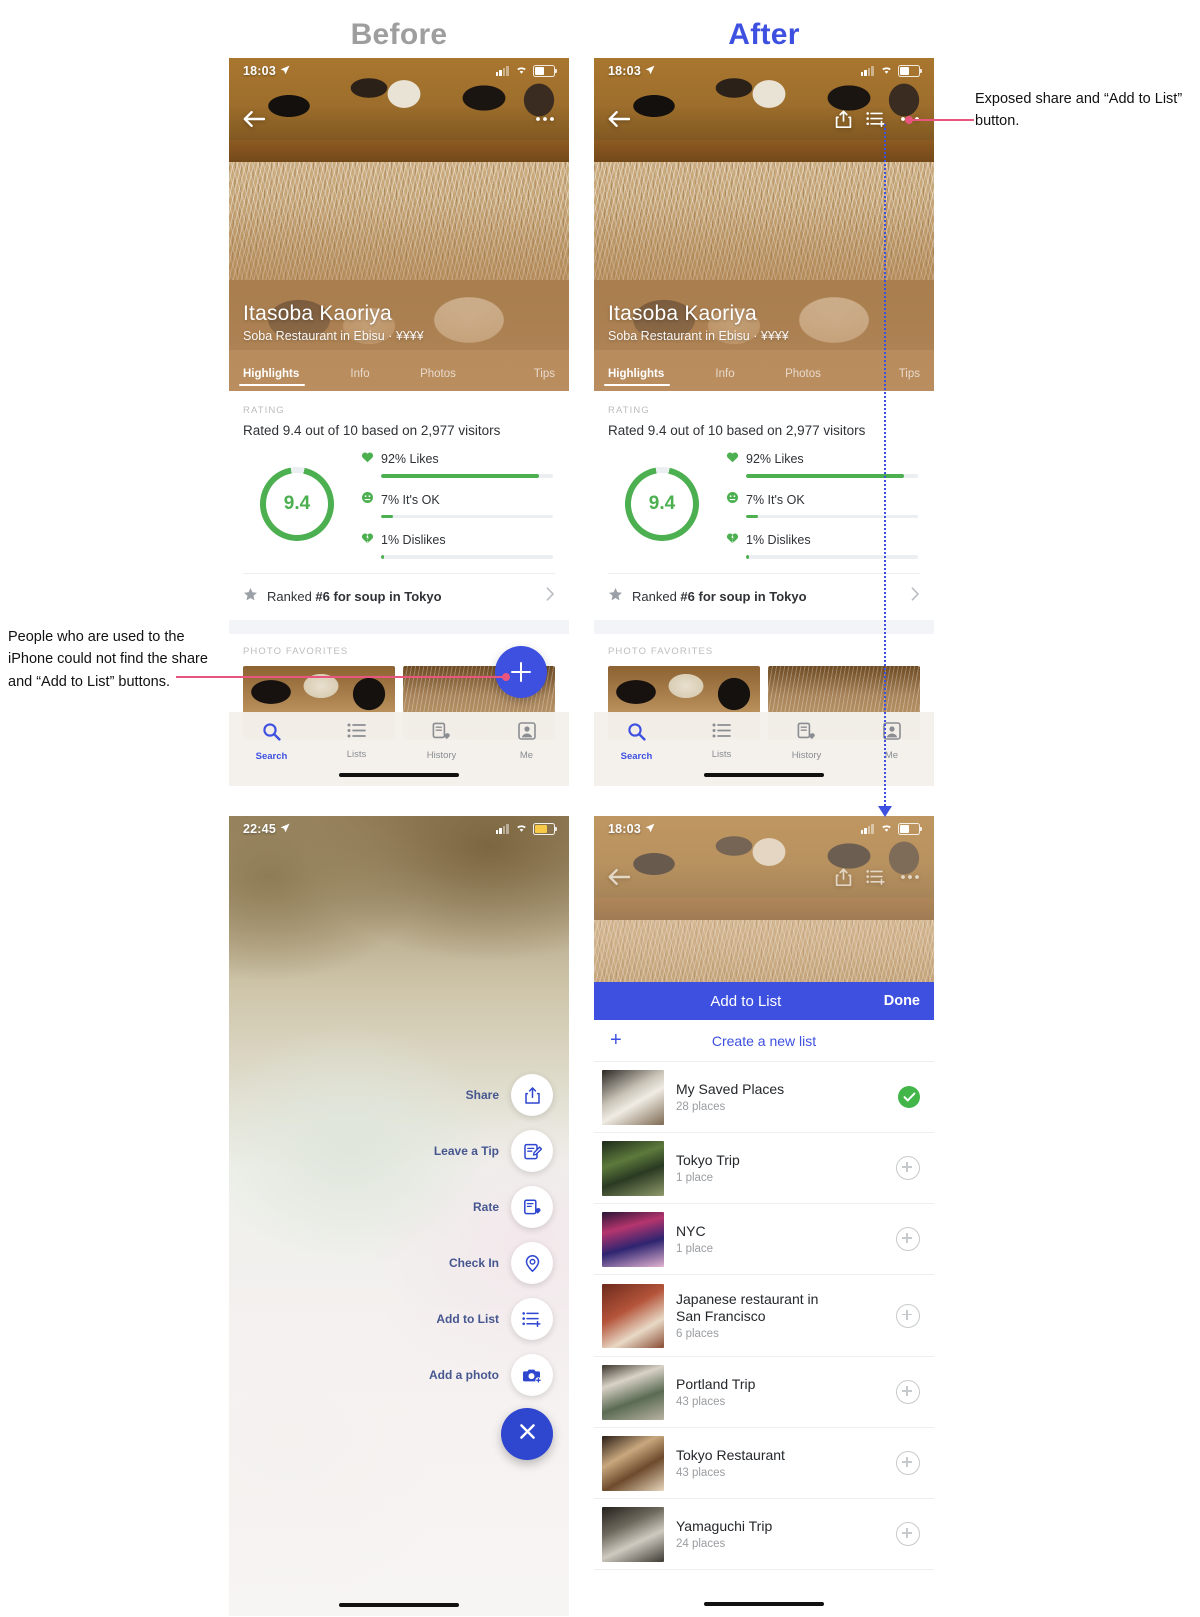  Describe the element at coordinates (902, 1001) in the screenshot. I see `done-button: Done` at that location.